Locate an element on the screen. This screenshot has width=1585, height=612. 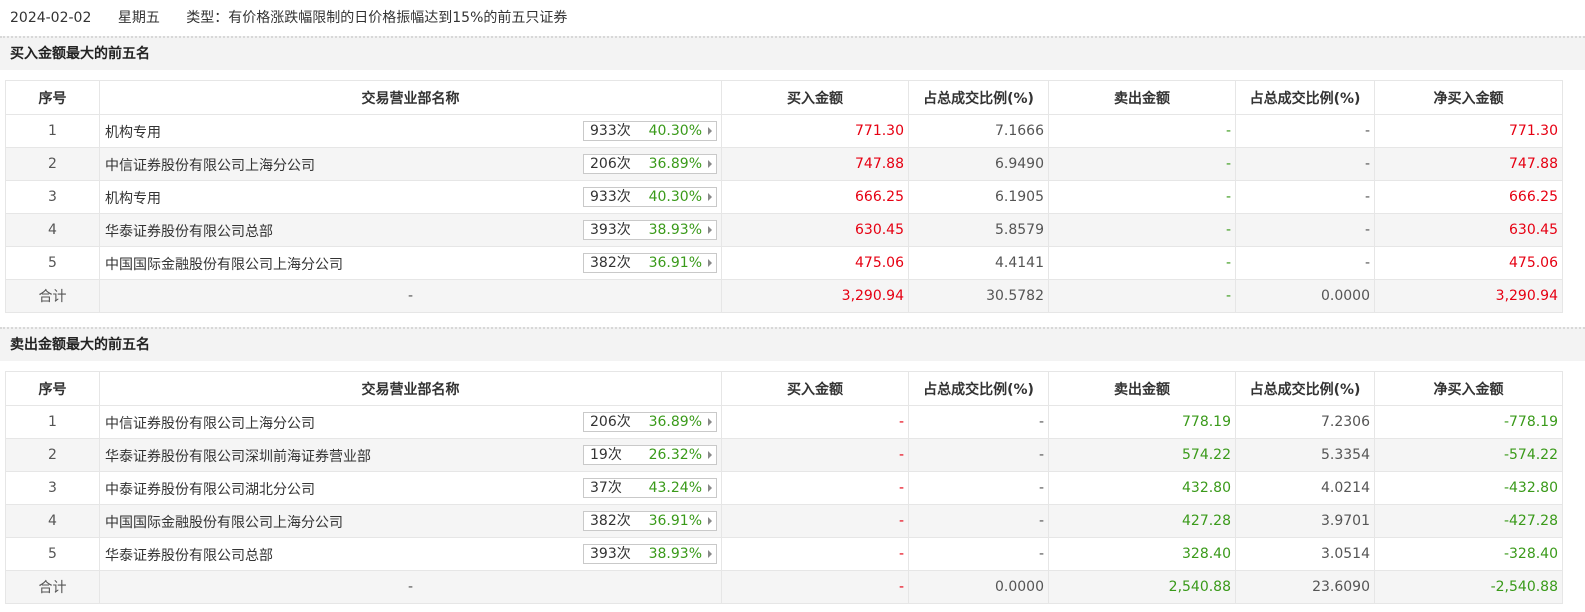
branch-name-link: 华泰证券股份有限公司深圳前海证券营业部 is located at coordinates (238, 456).